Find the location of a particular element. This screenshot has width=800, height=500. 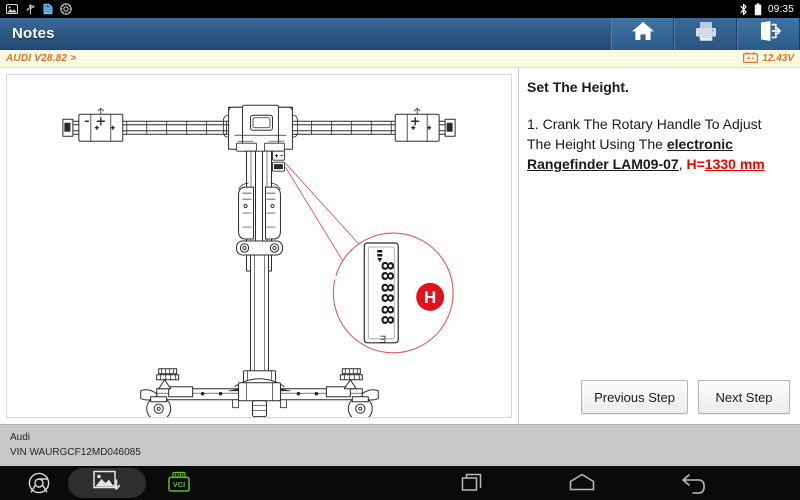

printer-icon is located at coordinates (706, 33).